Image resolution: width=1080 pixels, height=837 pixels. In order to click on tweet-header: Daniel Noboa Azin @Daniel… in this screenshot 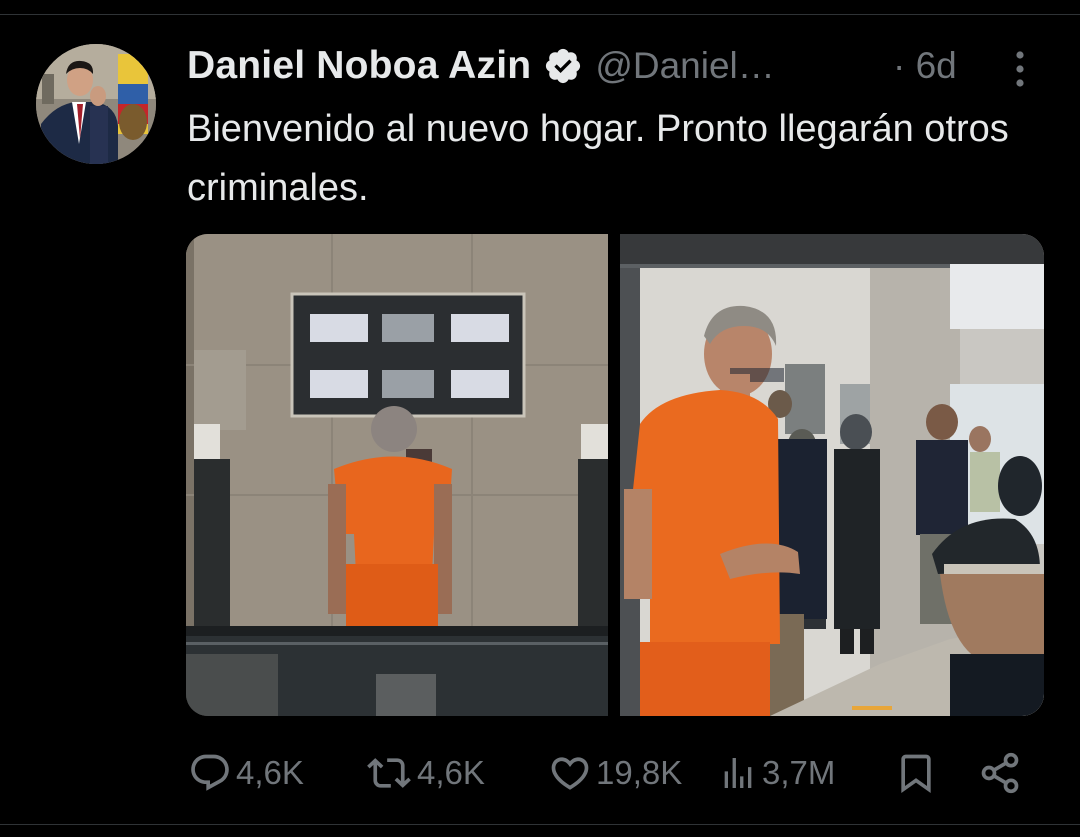, I will do `click(481, 66)`.